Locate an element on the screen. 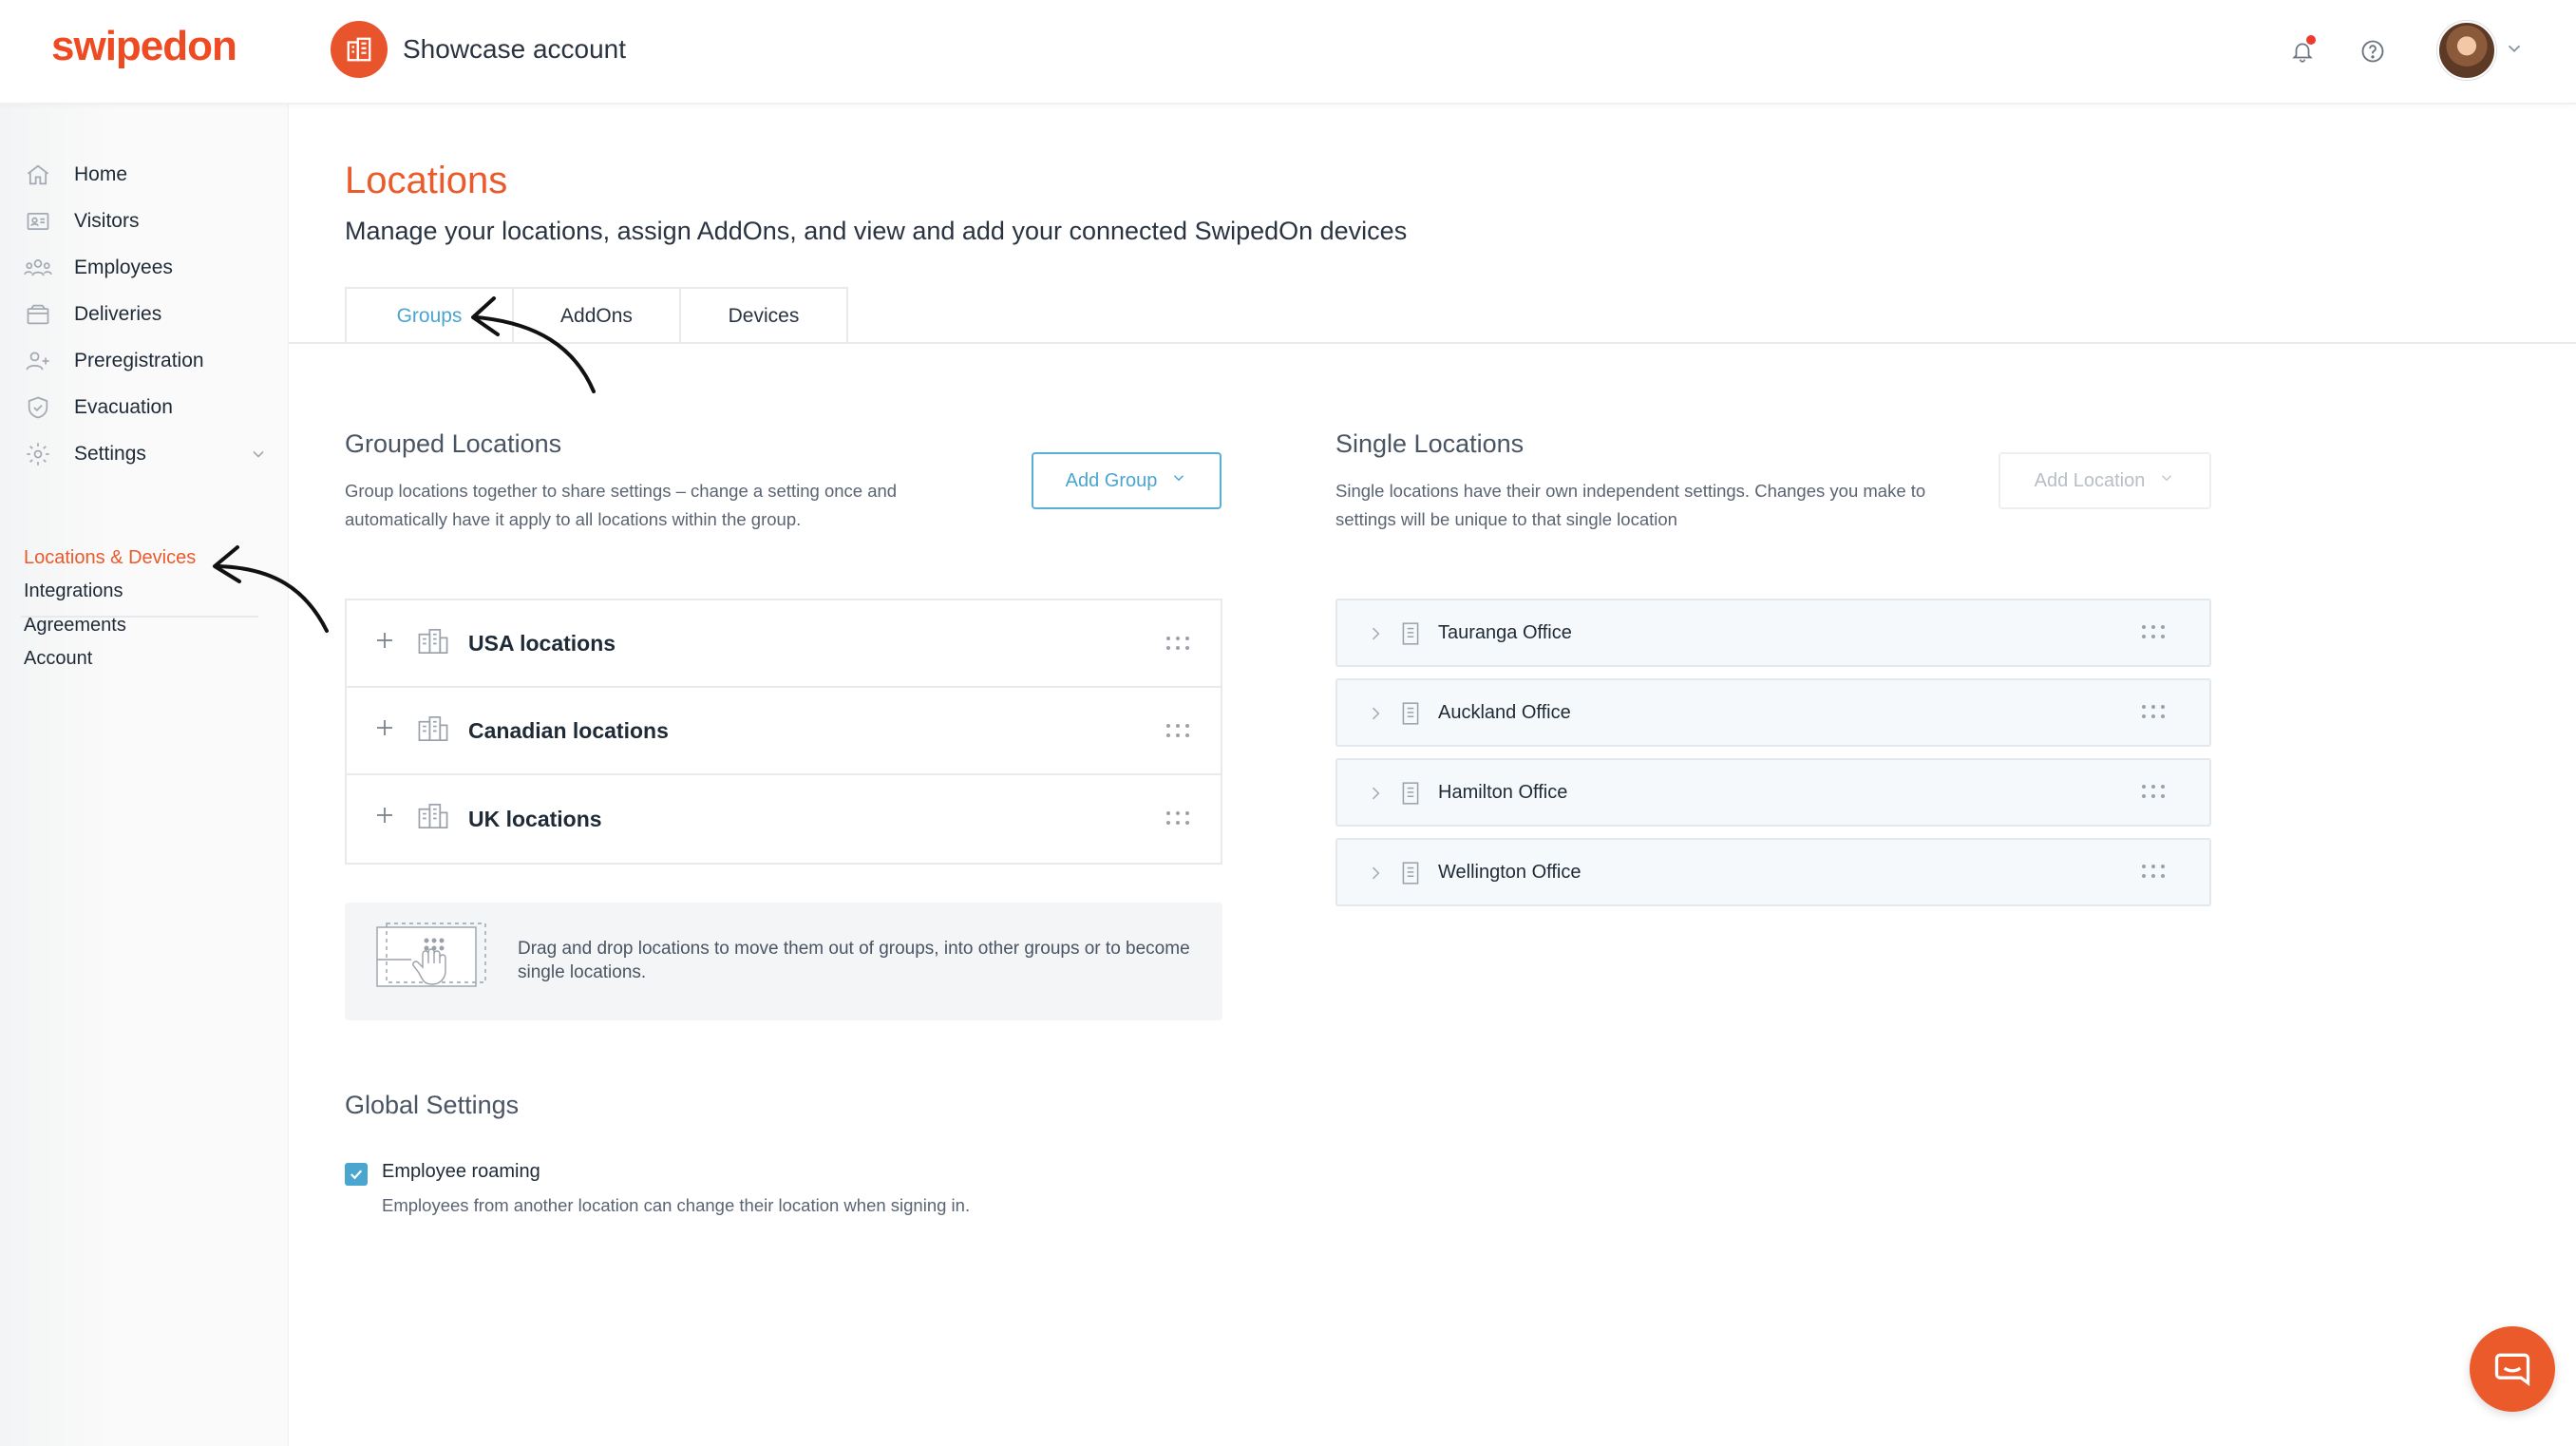 This screenshot has width=2576, height=1446. add-location-label: Add Location is located at coordinates (2090, 480).